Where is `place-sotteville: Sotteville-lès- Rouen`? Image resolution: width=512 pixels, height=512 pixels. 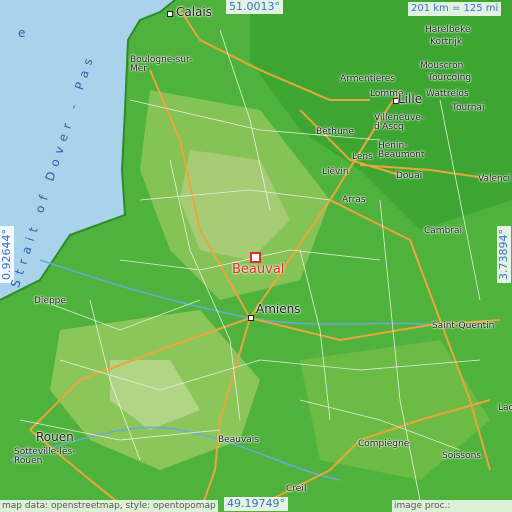 place-sotteville: Sotteville-lès- Rouen is located at coordinates (45, 456).